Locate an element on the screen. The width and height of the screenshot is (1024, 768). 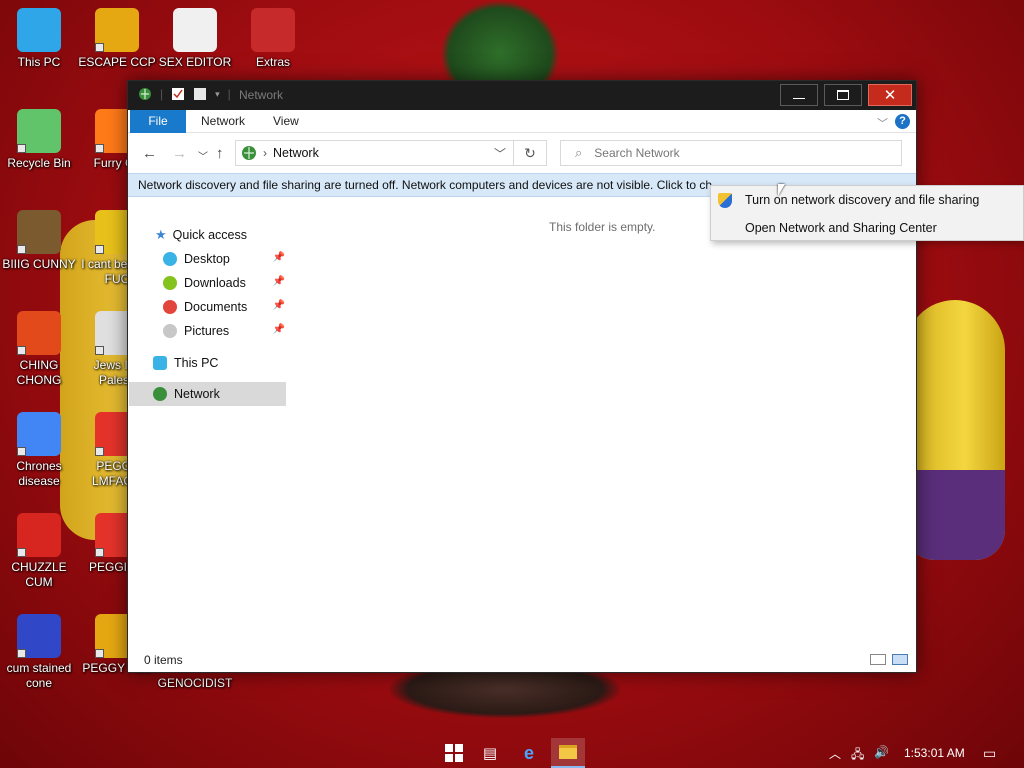
network-location-icon is located at coordinates (249, 153).